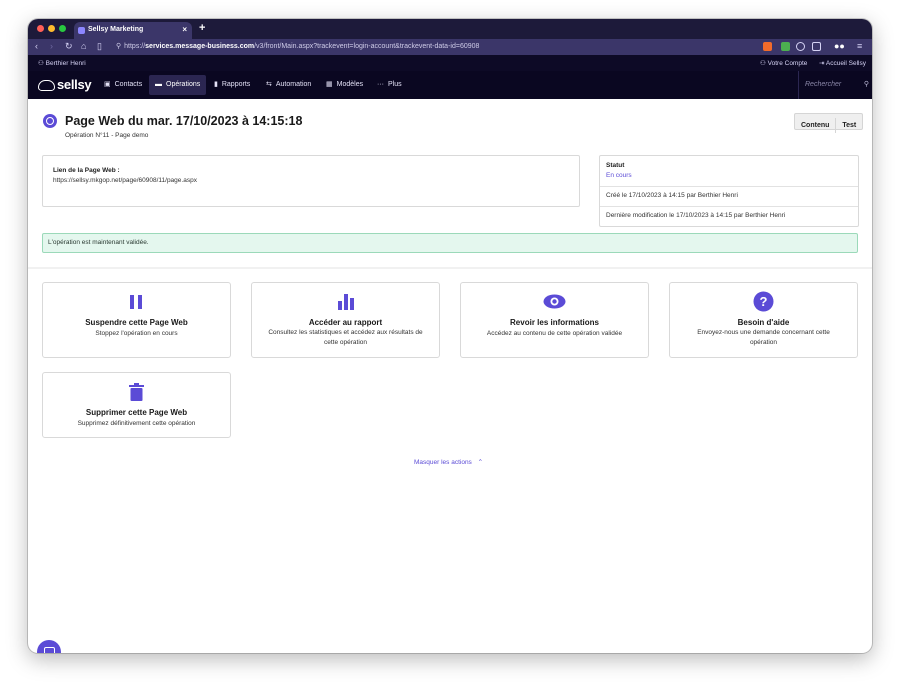  I want to click on url-prefix: https://, so click(135, 46).